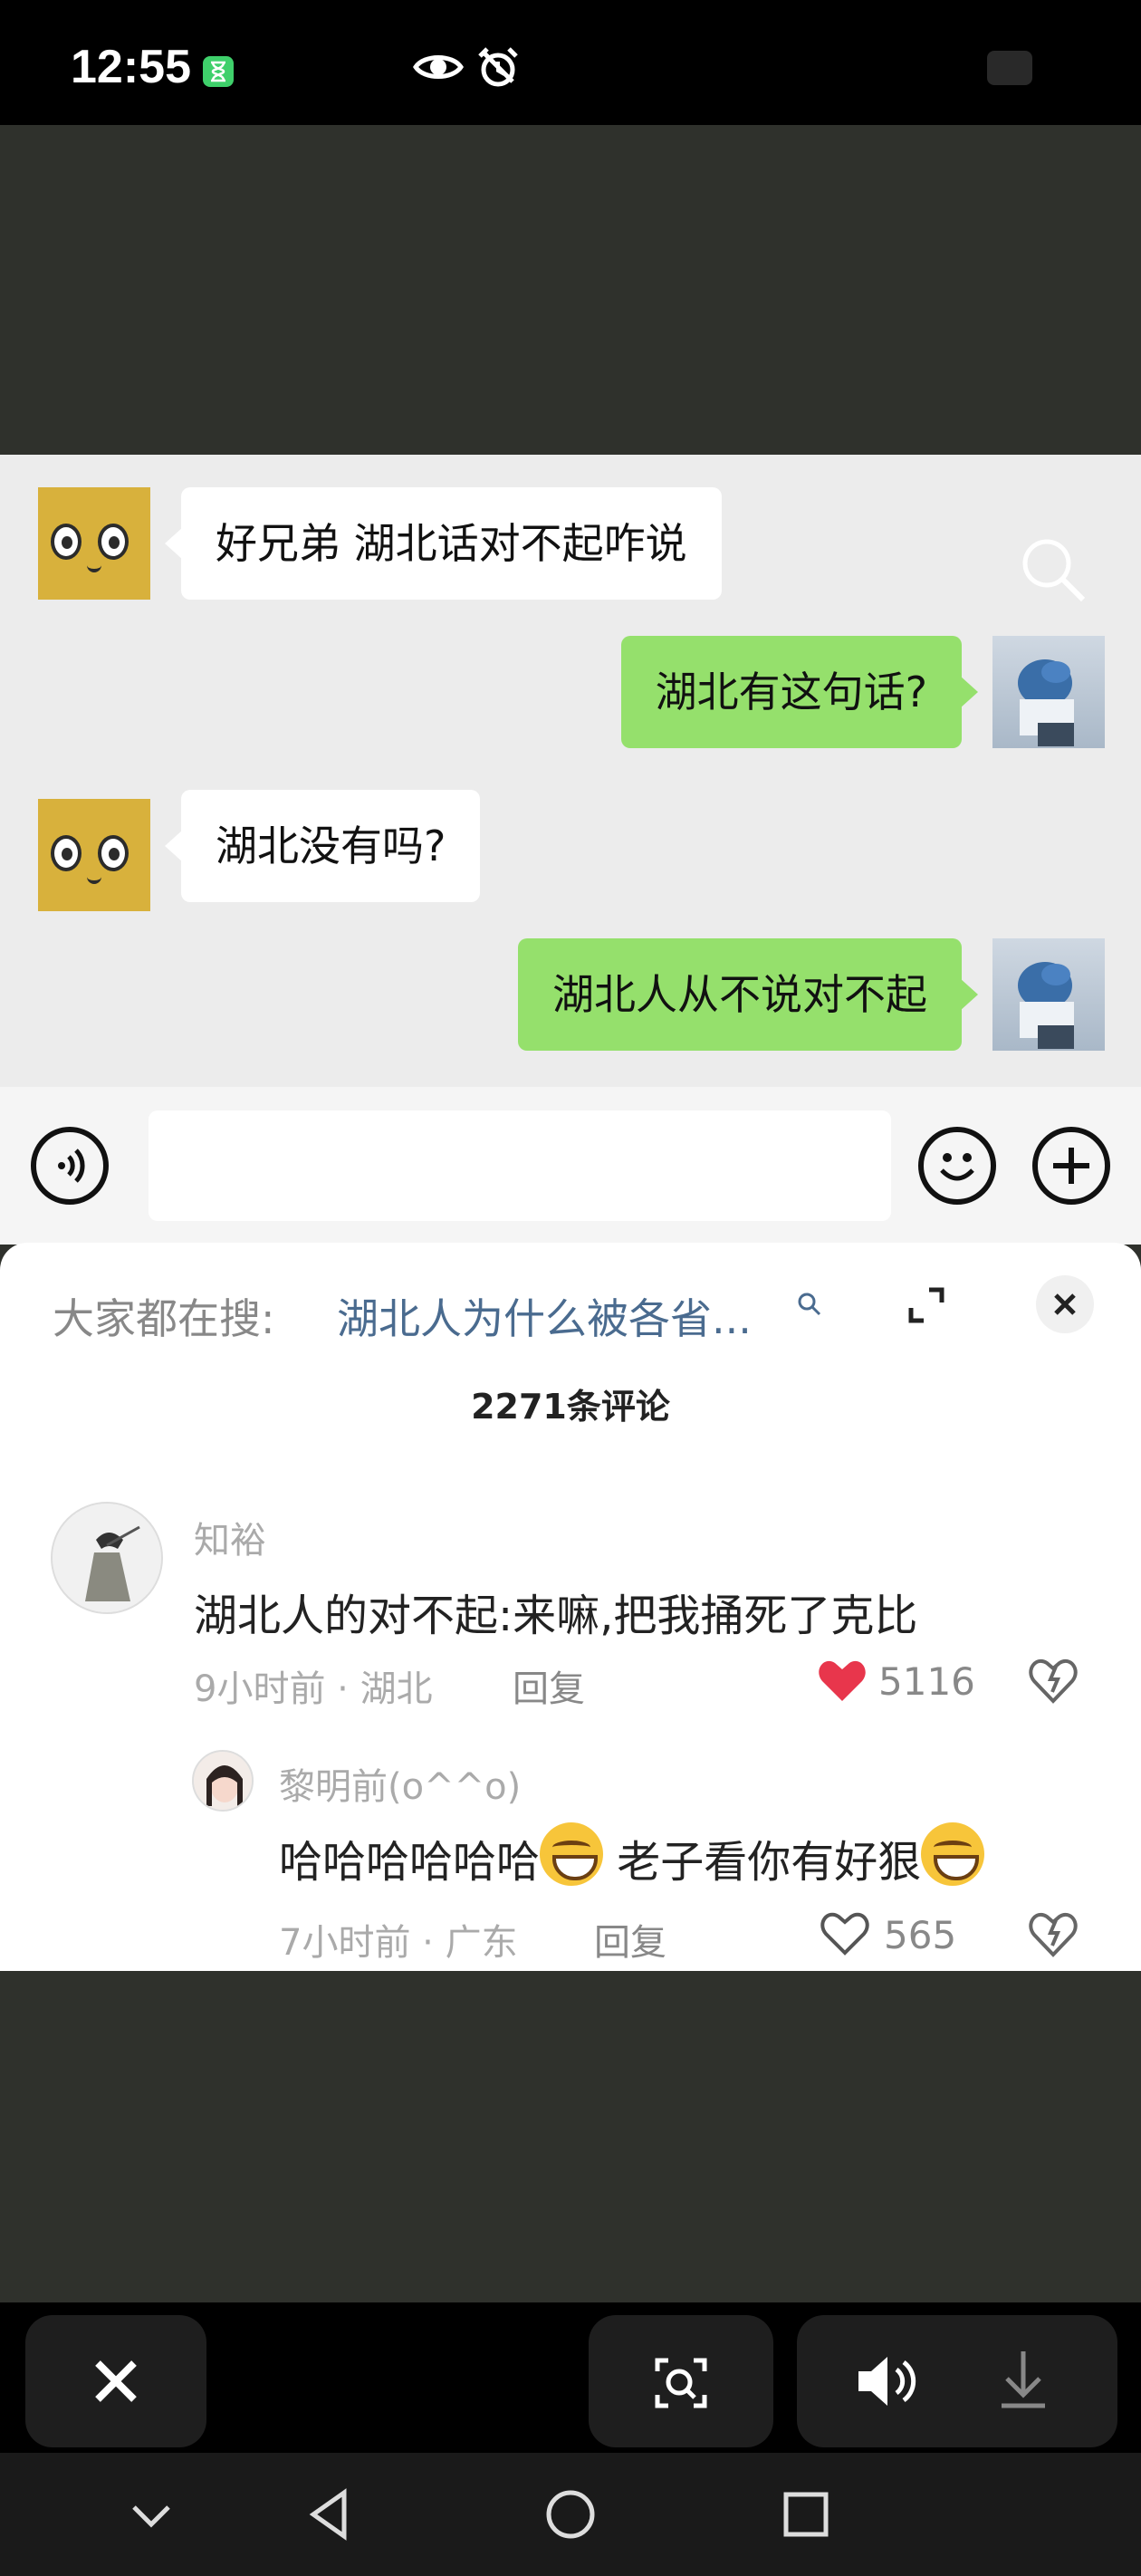 The width and height of the screenshot is (1141, 2576). Describe the element at coordinates (1054, 572) in the screenshot. I see `video-search-icon` at that location.